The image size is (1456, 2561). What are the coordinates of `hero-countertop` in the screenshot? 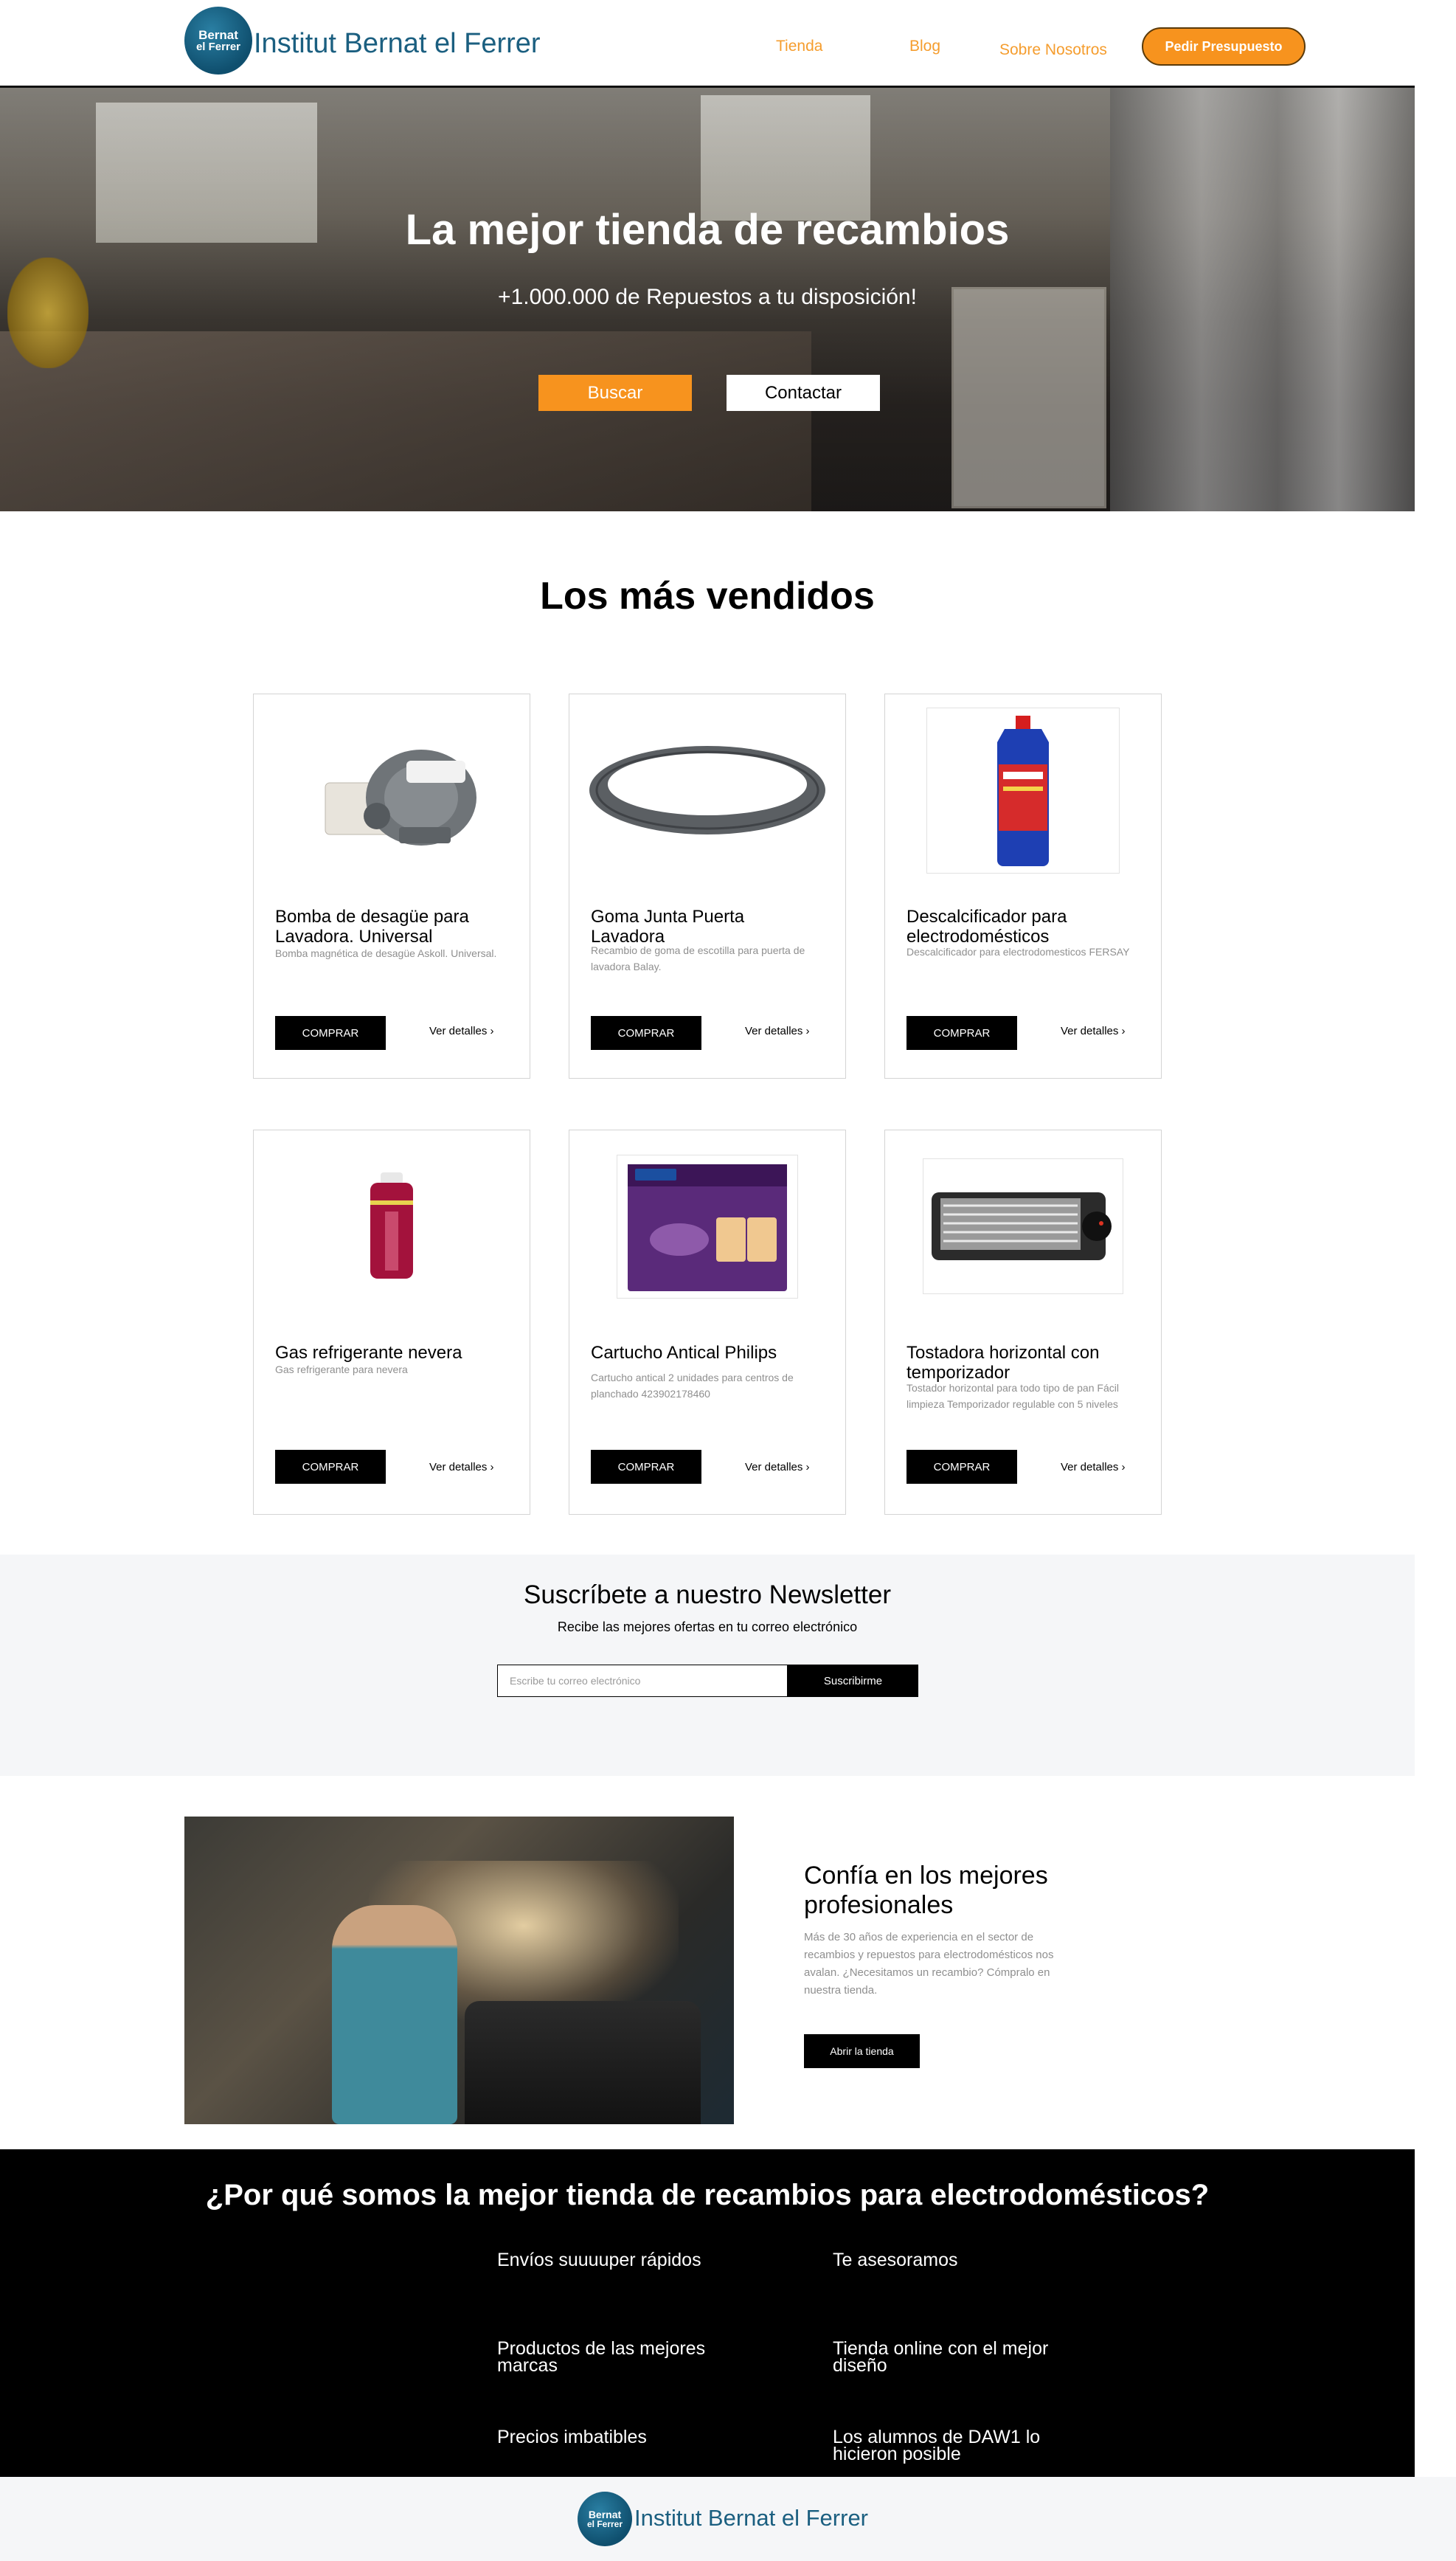 It's located at (405, 421).